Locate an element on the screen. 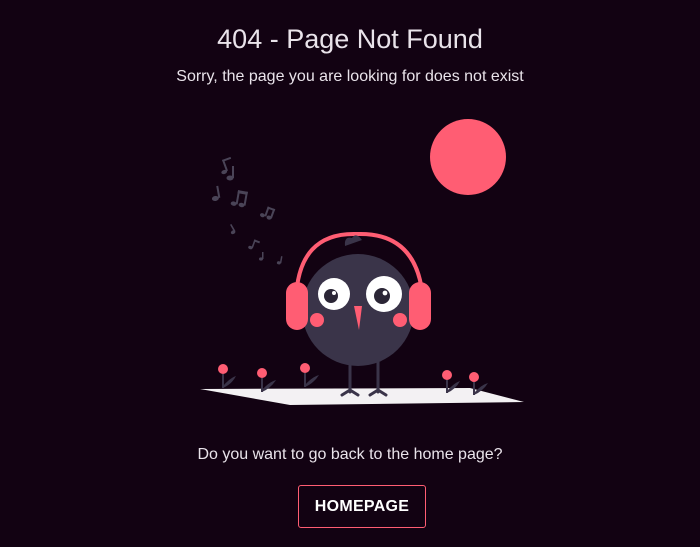  home-question: Do you want to go back to the home page? is located at coordinates (350, 454).